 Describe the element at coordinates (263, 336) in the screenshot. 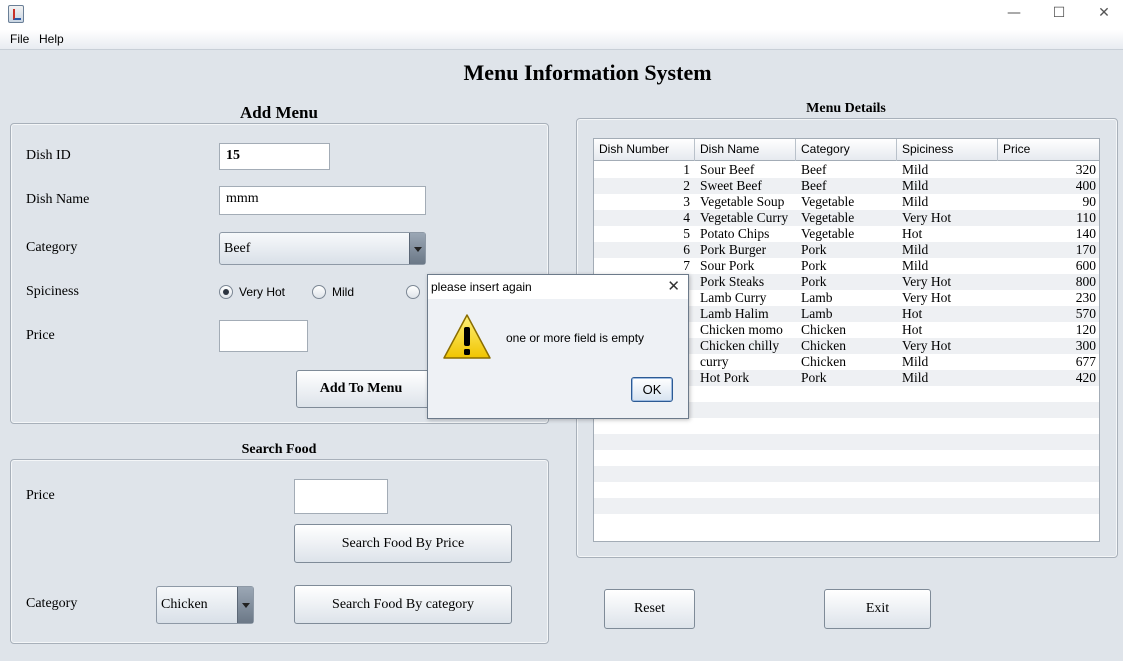

I see `price-input` at that location.